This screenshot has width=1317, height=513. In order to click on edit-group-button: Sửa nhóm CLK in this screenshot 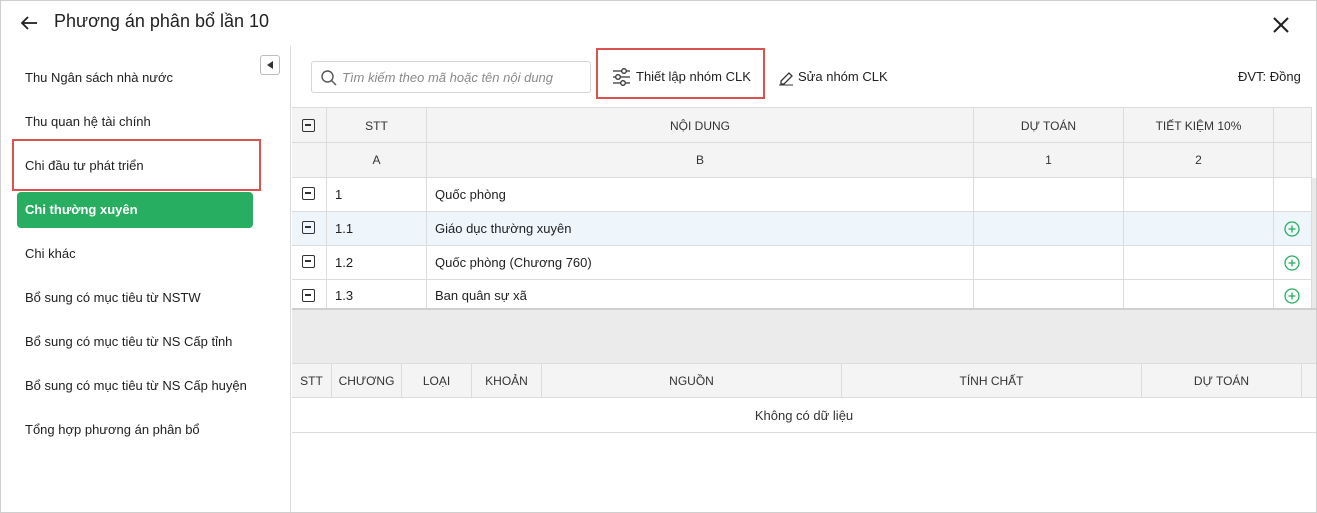, I will do `click(838, 77)`.